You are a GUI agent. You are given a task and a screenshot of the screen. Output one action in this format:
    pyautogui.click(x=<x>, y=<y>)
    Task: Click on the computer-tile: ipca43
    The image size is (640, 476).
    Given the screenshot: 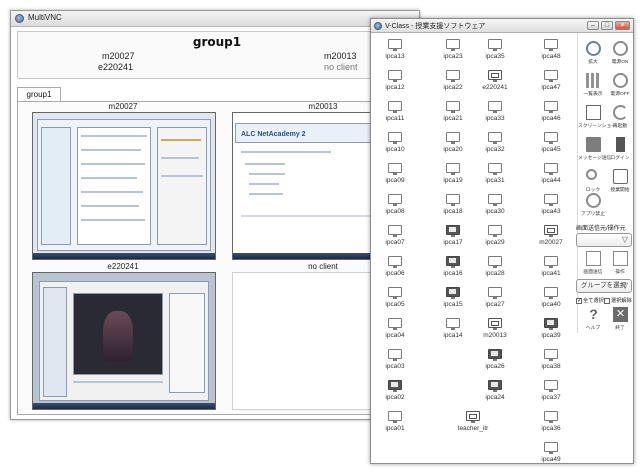 What is the action you would take?
    pyautogui.click(x=551, y=211)
    